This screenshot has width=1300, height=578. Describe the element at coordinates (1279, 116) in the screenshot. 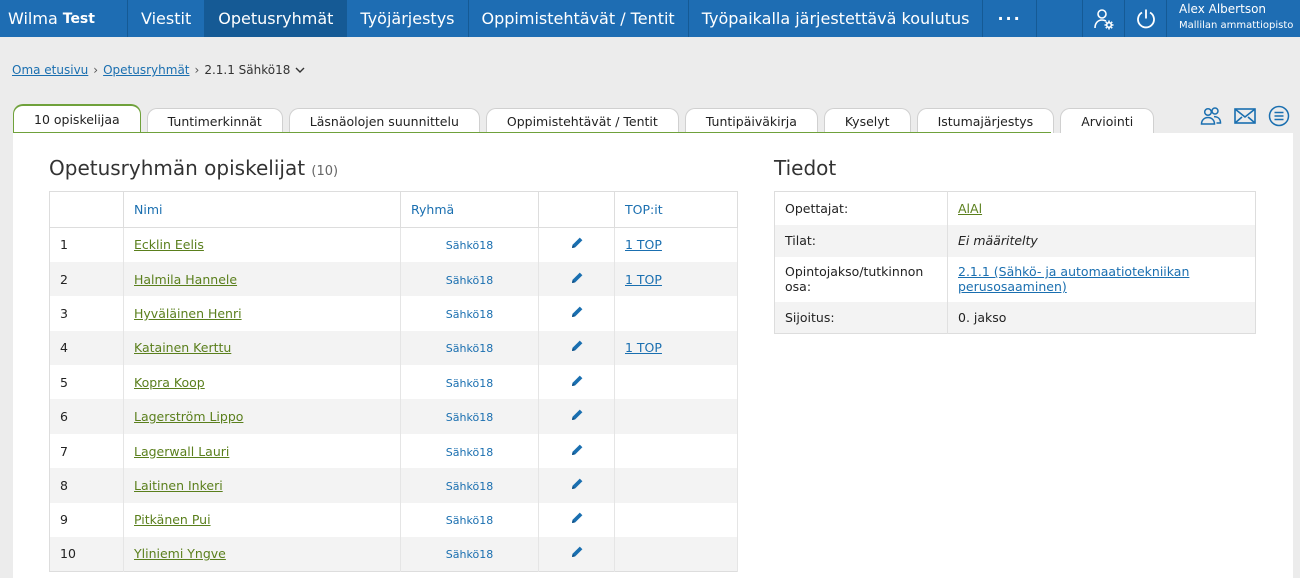

I see `list-menu-icon` at that location.